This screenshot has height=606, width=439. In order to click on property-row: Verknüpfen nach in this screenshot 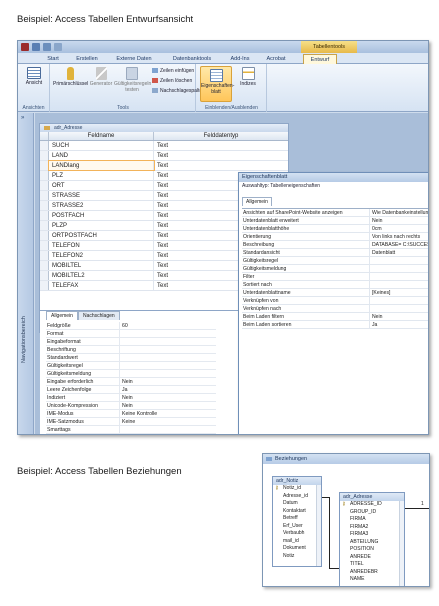, I will do `click(335, 309)`.